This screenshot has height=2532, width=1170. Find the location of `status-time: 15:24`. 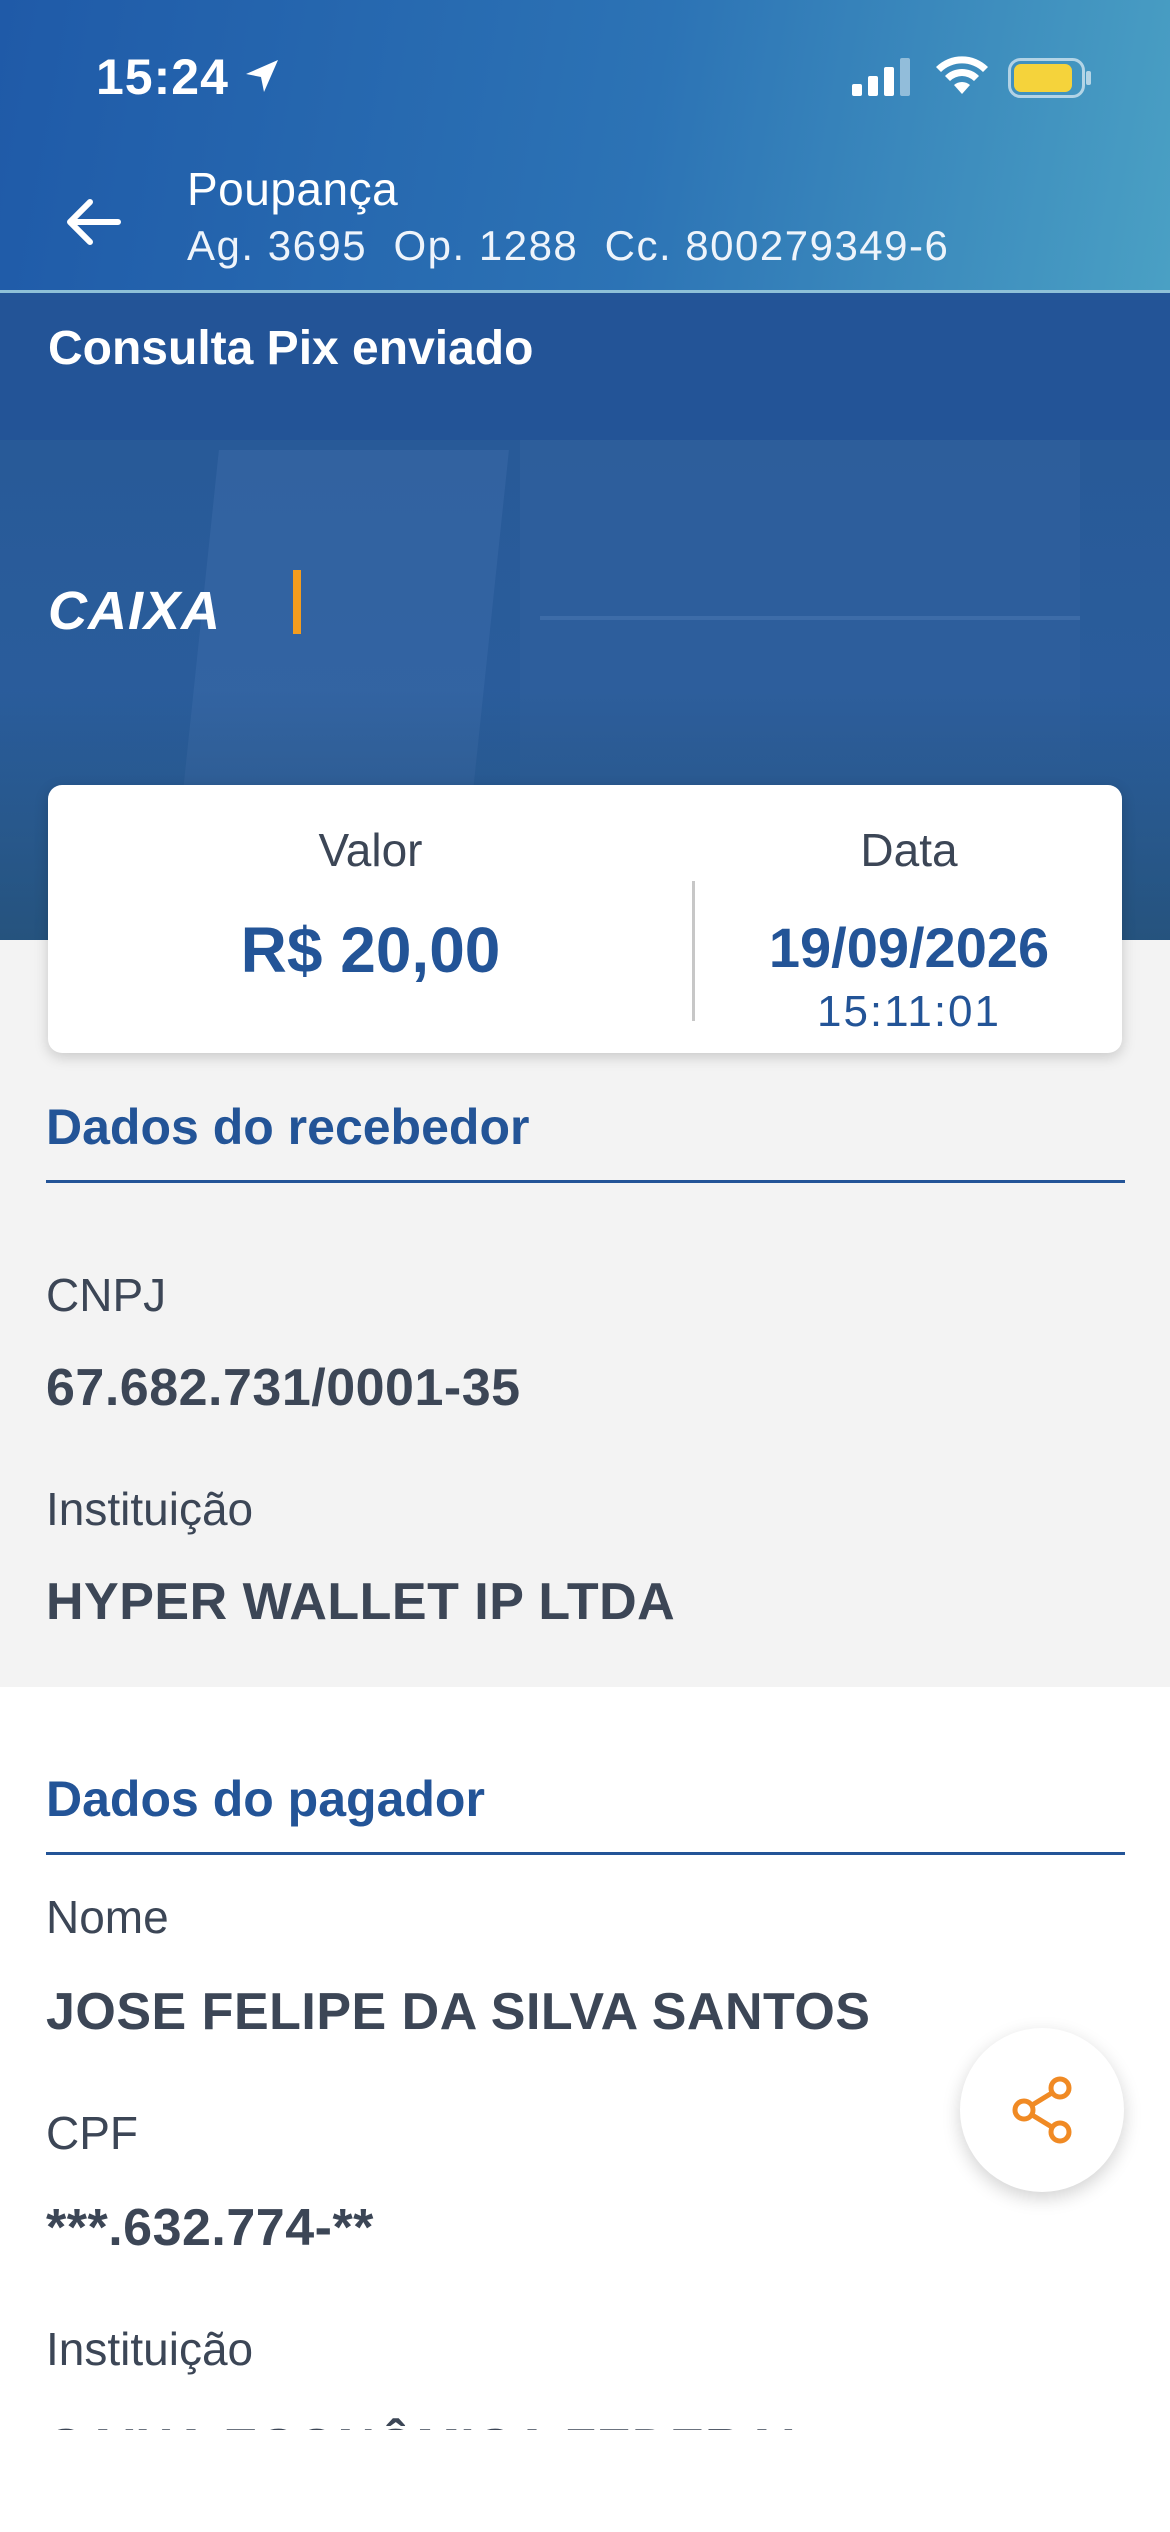

status-time: 15:24 is located at coordinates (162, 77).